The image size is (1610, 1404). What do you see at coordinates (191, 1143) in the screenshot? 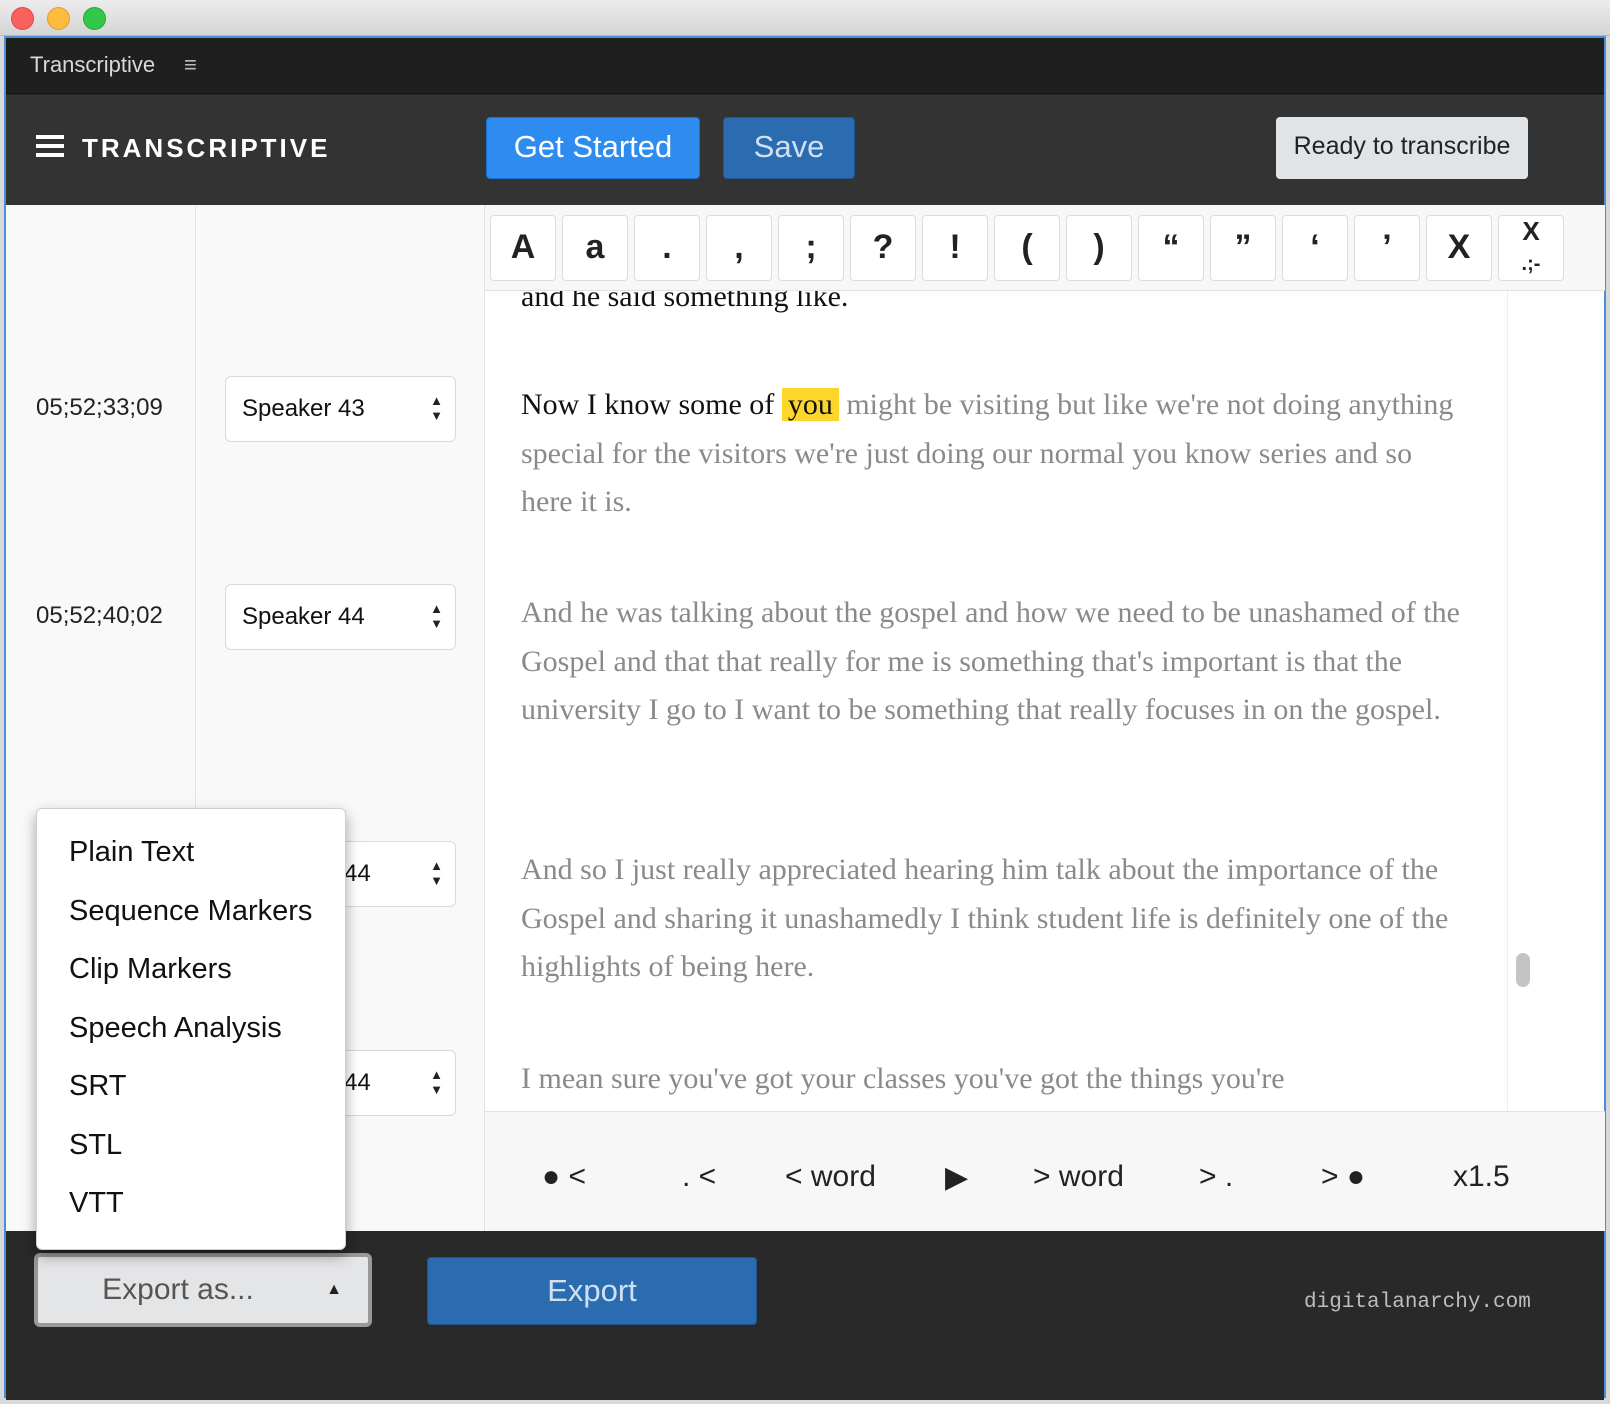
I see `menu-item-stl: STL` at bounding box center [191, 1143].